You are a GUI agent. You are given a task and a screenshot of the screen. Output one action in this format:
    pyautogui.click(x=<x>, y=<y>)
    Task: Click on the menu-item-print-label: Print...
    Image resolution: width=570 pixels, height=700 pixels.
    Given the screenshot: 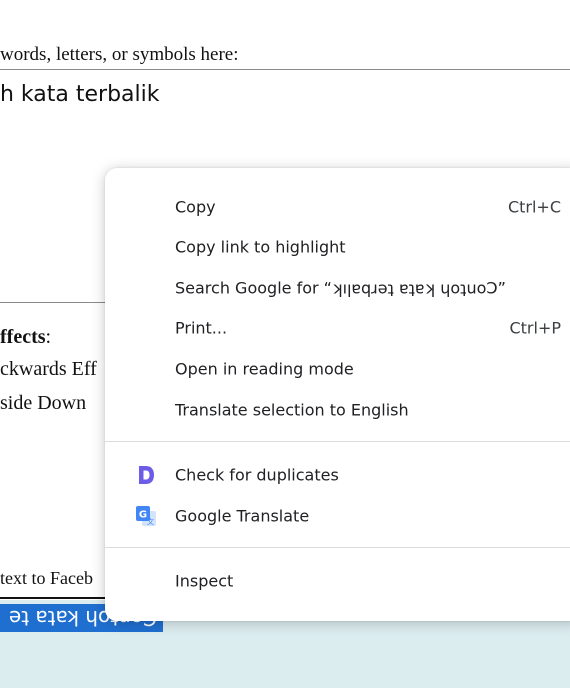 What is the action you would take?
    pyautogui.click(x=201, y=328)
    